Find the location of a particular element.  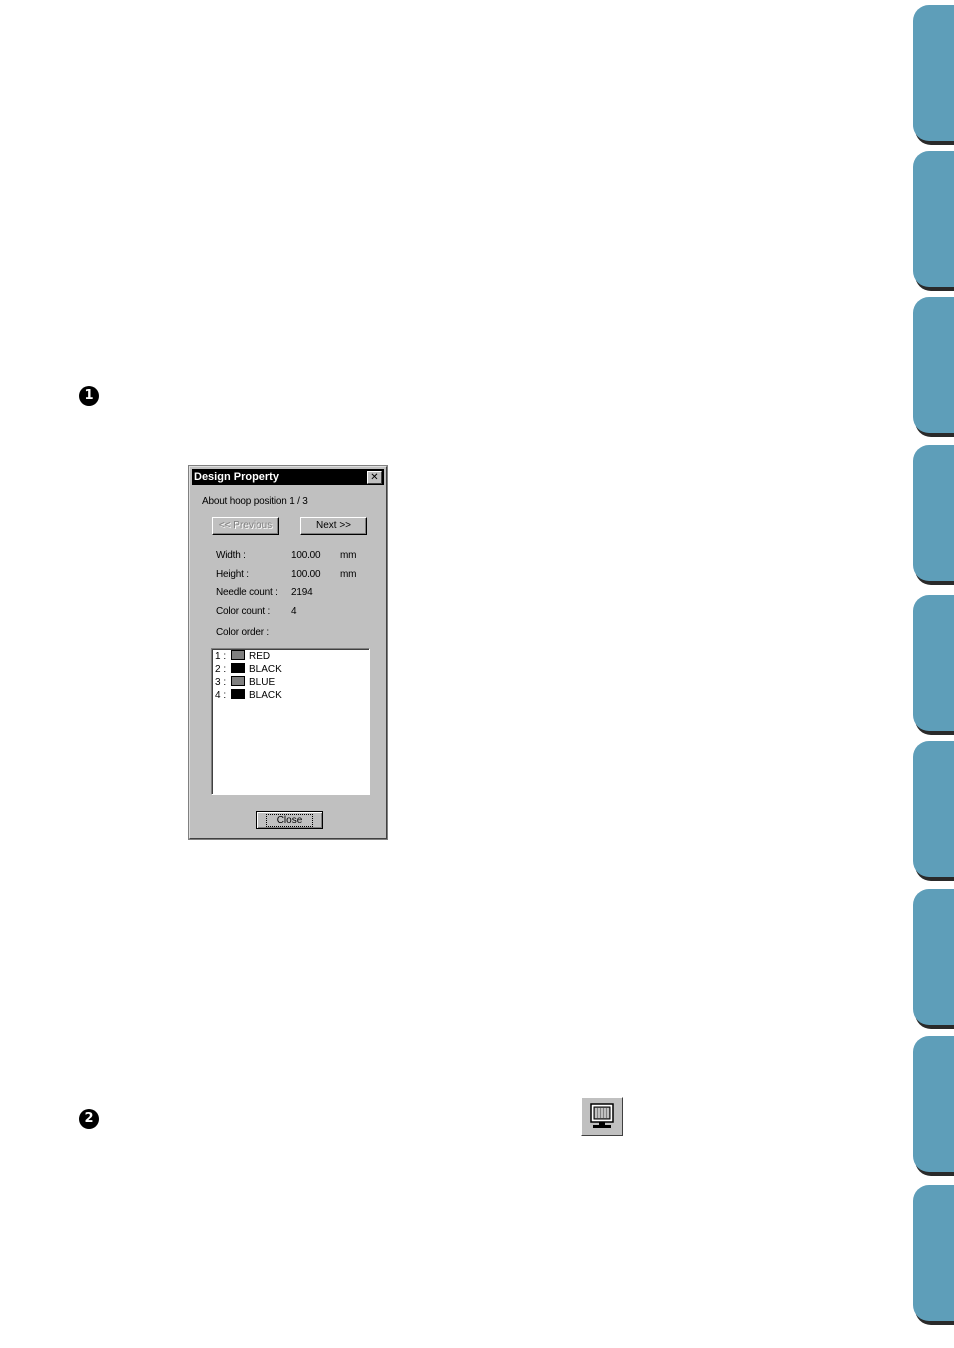

list-item: 1 : RED is located at coordinates (242, 656).